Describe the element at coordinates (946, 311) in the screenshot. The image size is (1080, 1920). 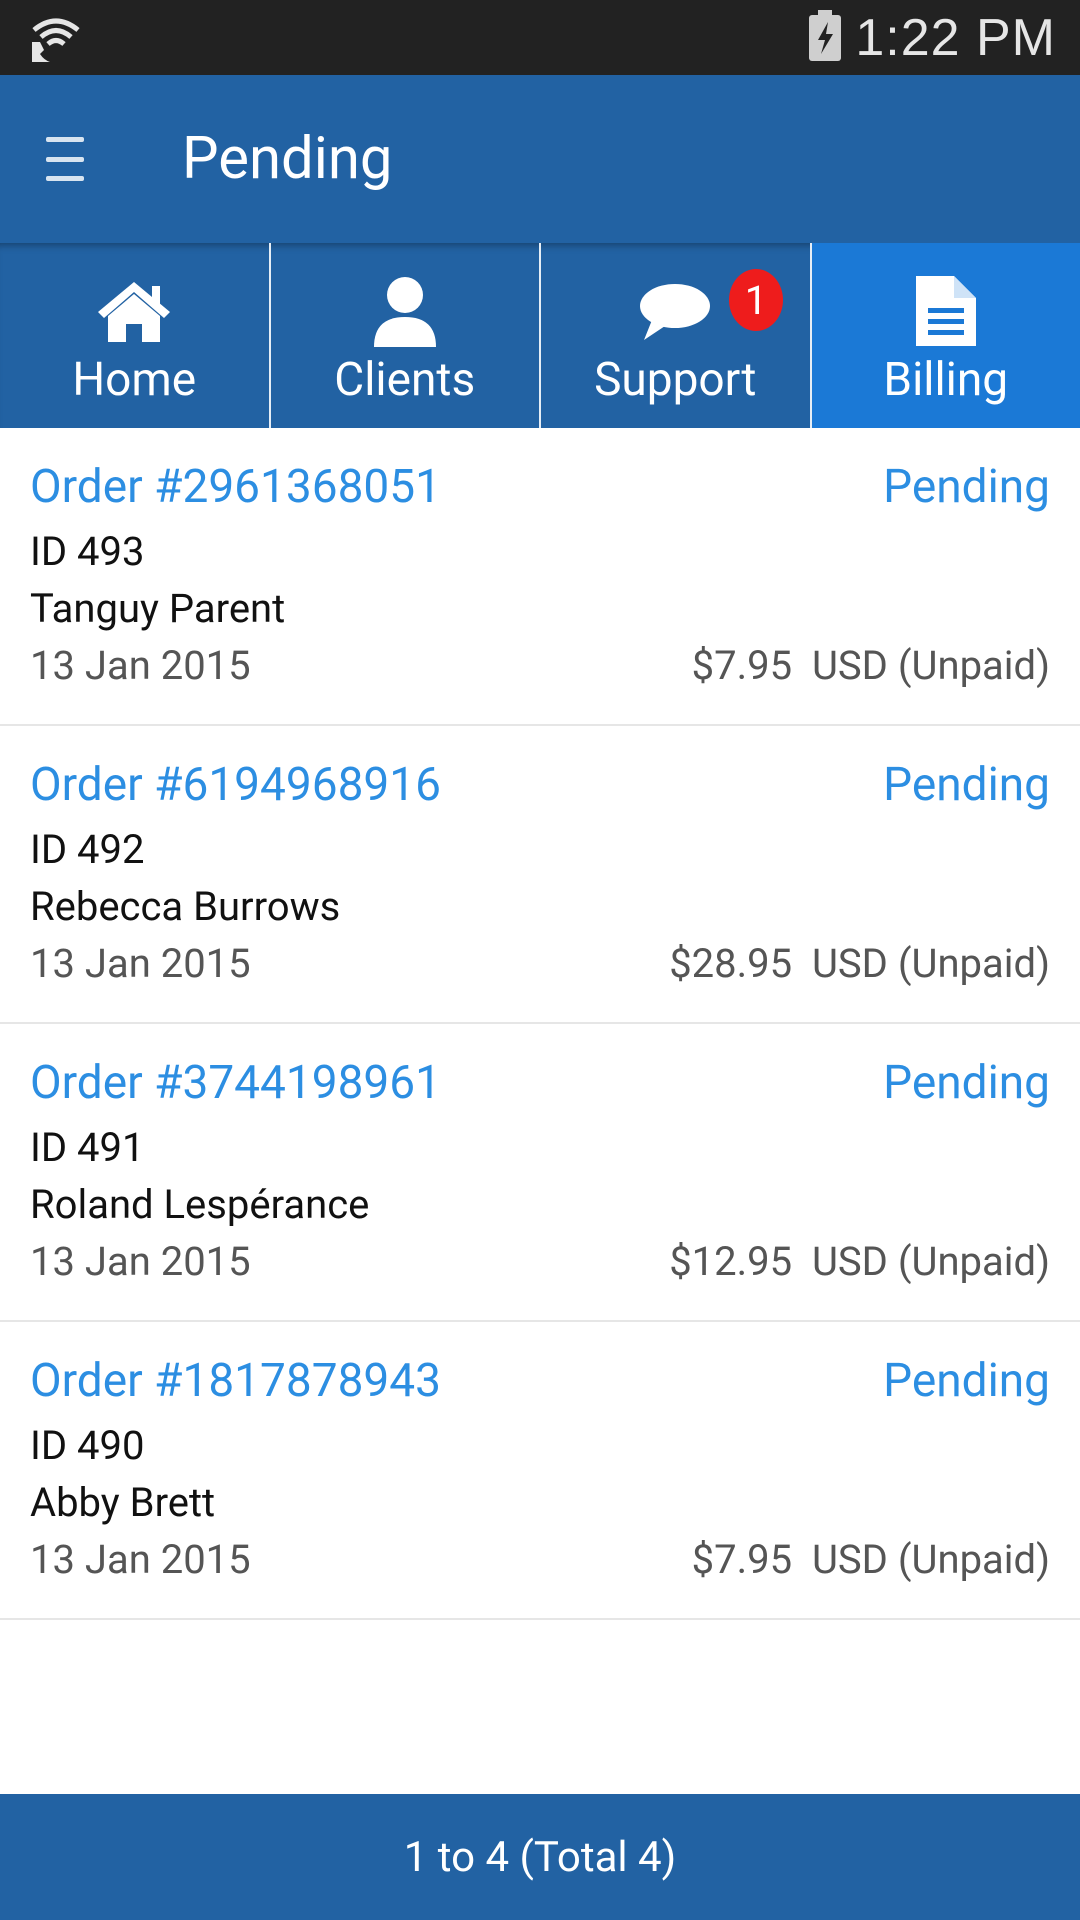
I see `document-icon` at that location.